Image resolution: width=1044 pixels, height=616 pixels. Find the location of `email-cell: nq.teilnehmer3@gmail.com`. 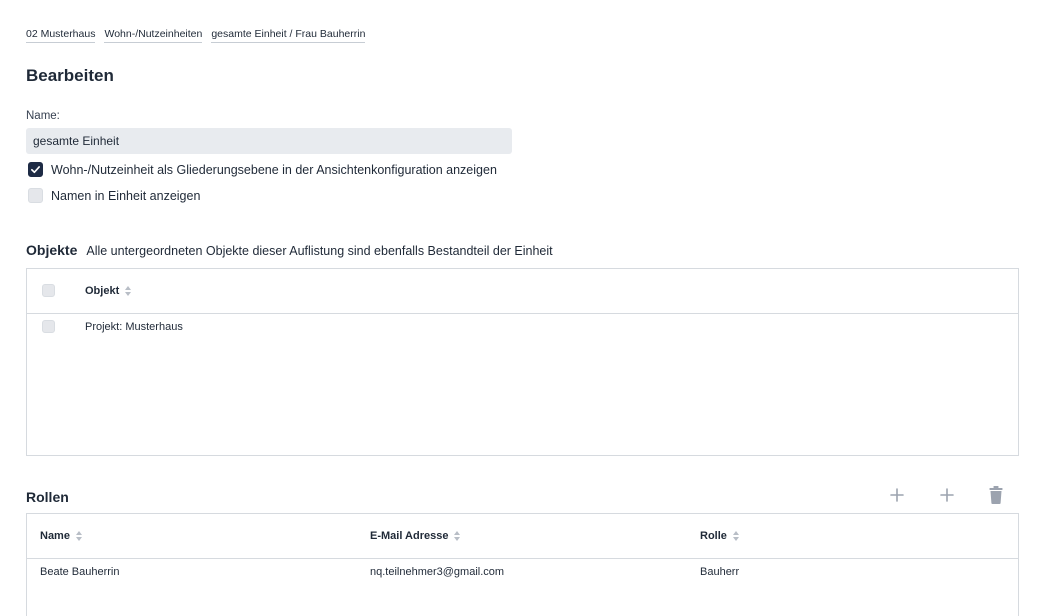

email-cell: nq.teilnehmer3@gmail.com is located at coordinates (437, 572).